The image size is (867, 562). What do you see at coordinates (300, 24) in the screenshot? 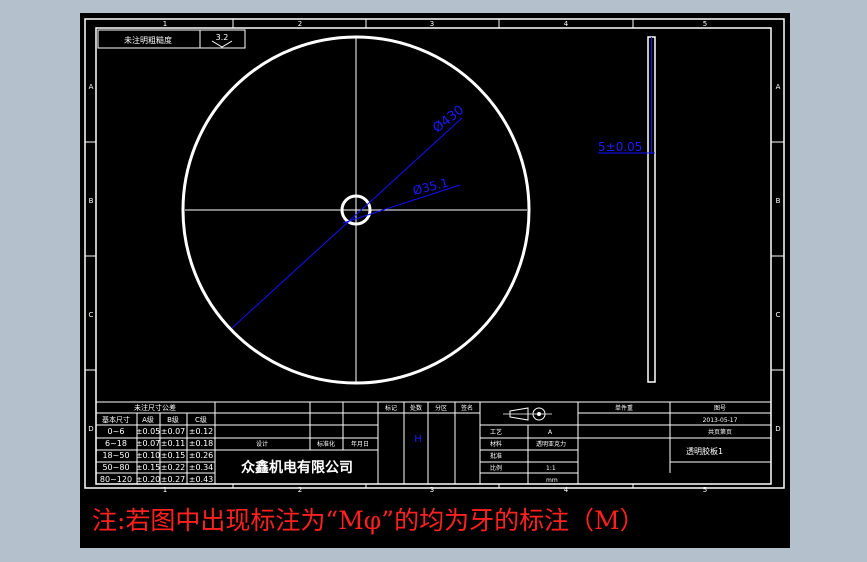
I see `col-label-2: 2` at bounding box center [300, 24].